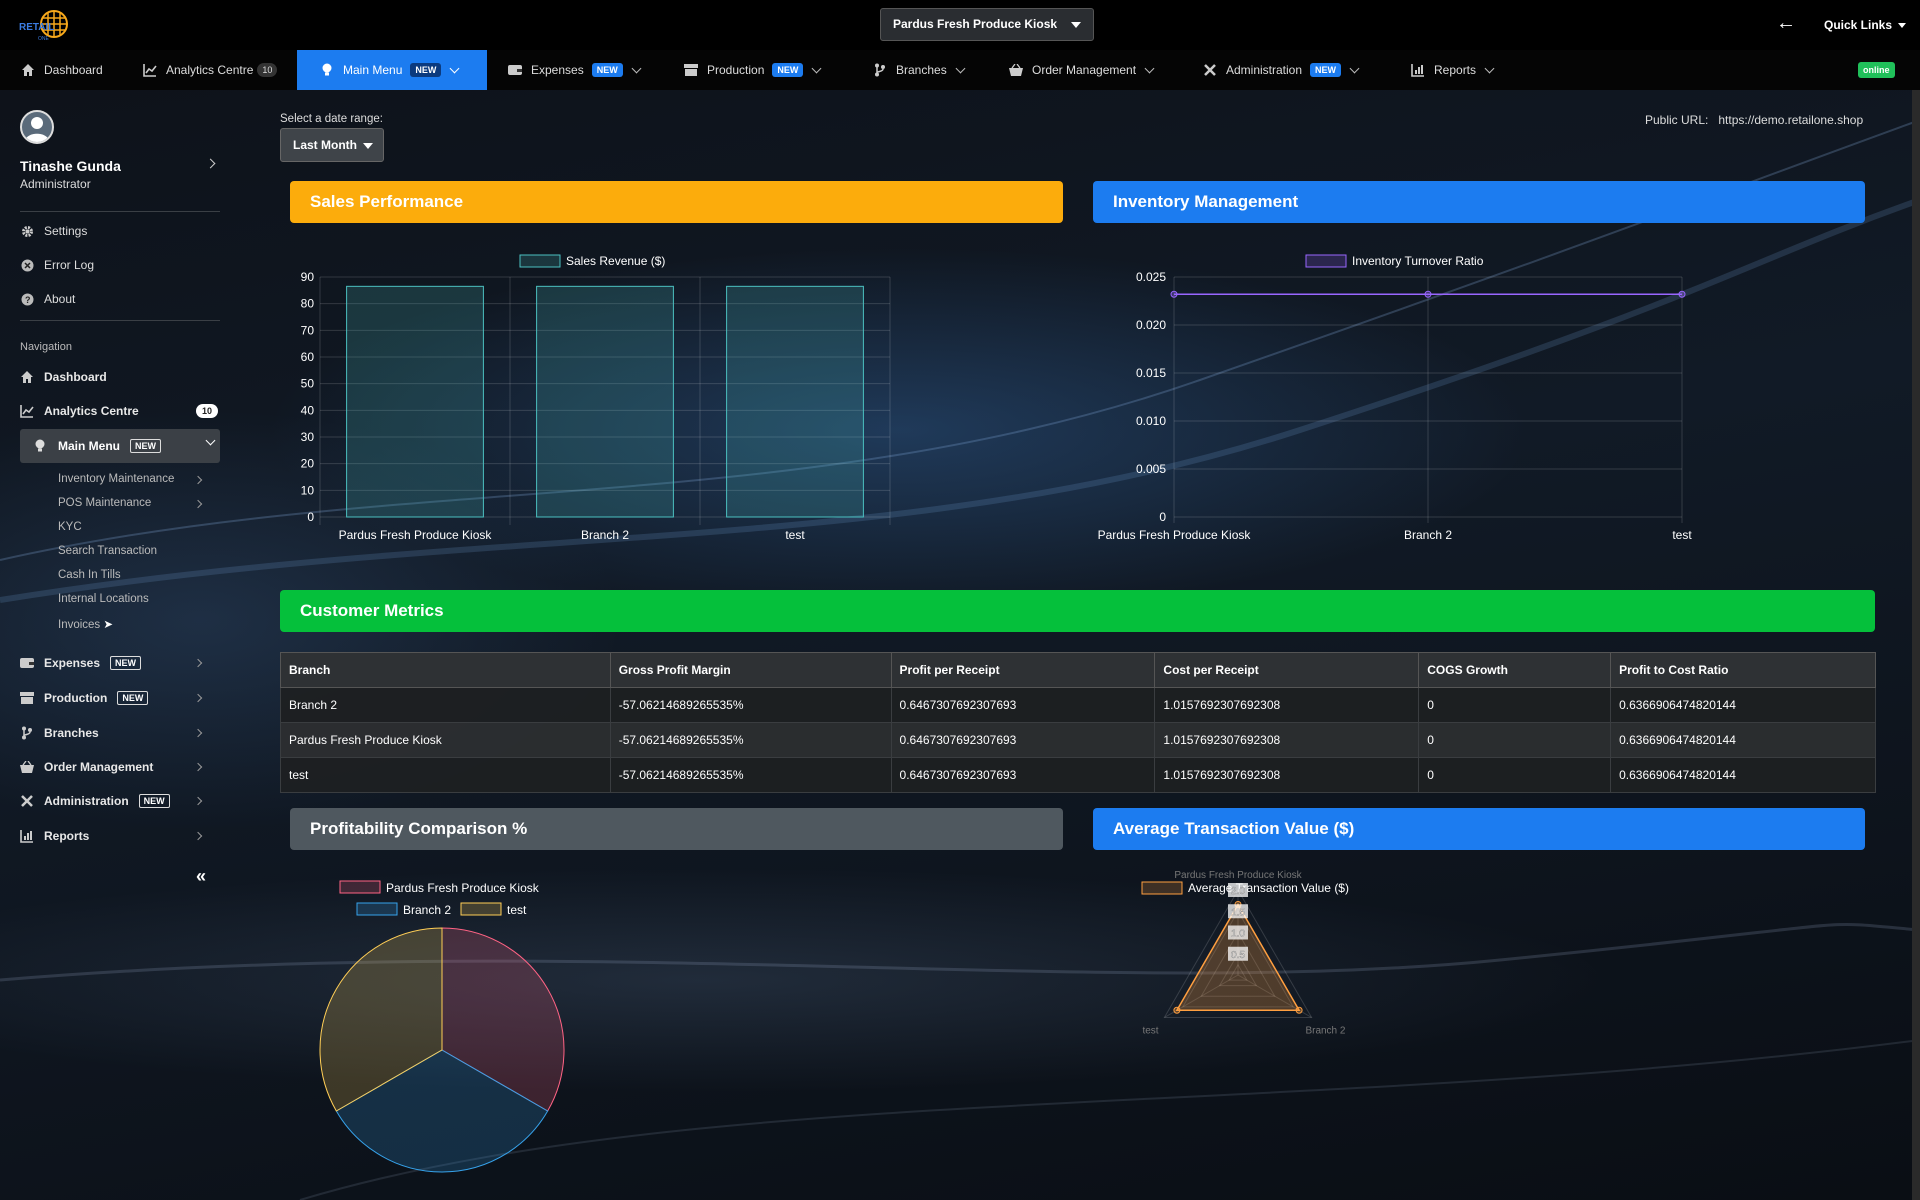  What do you see at coordinates (1916, 645) in the screenshot?
I see `page-scrollbar` at bounding box center [1916, 645].